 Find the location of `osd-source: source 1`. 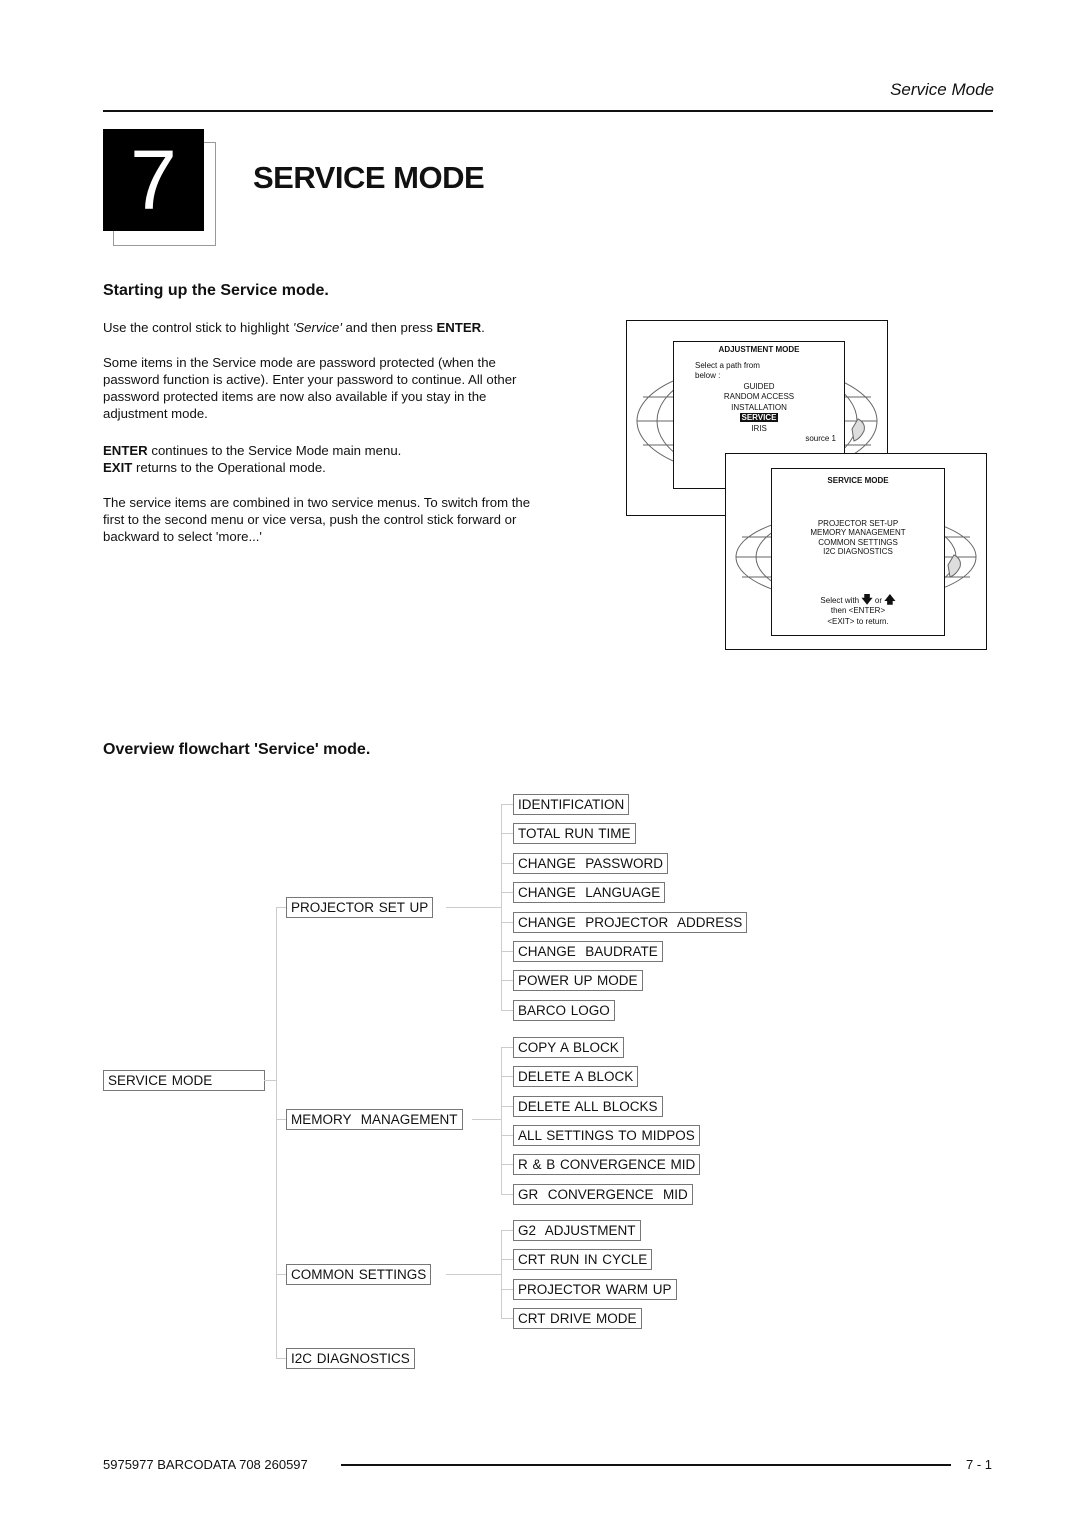

osd-source: source 1 is located at coordinates (820, 438).